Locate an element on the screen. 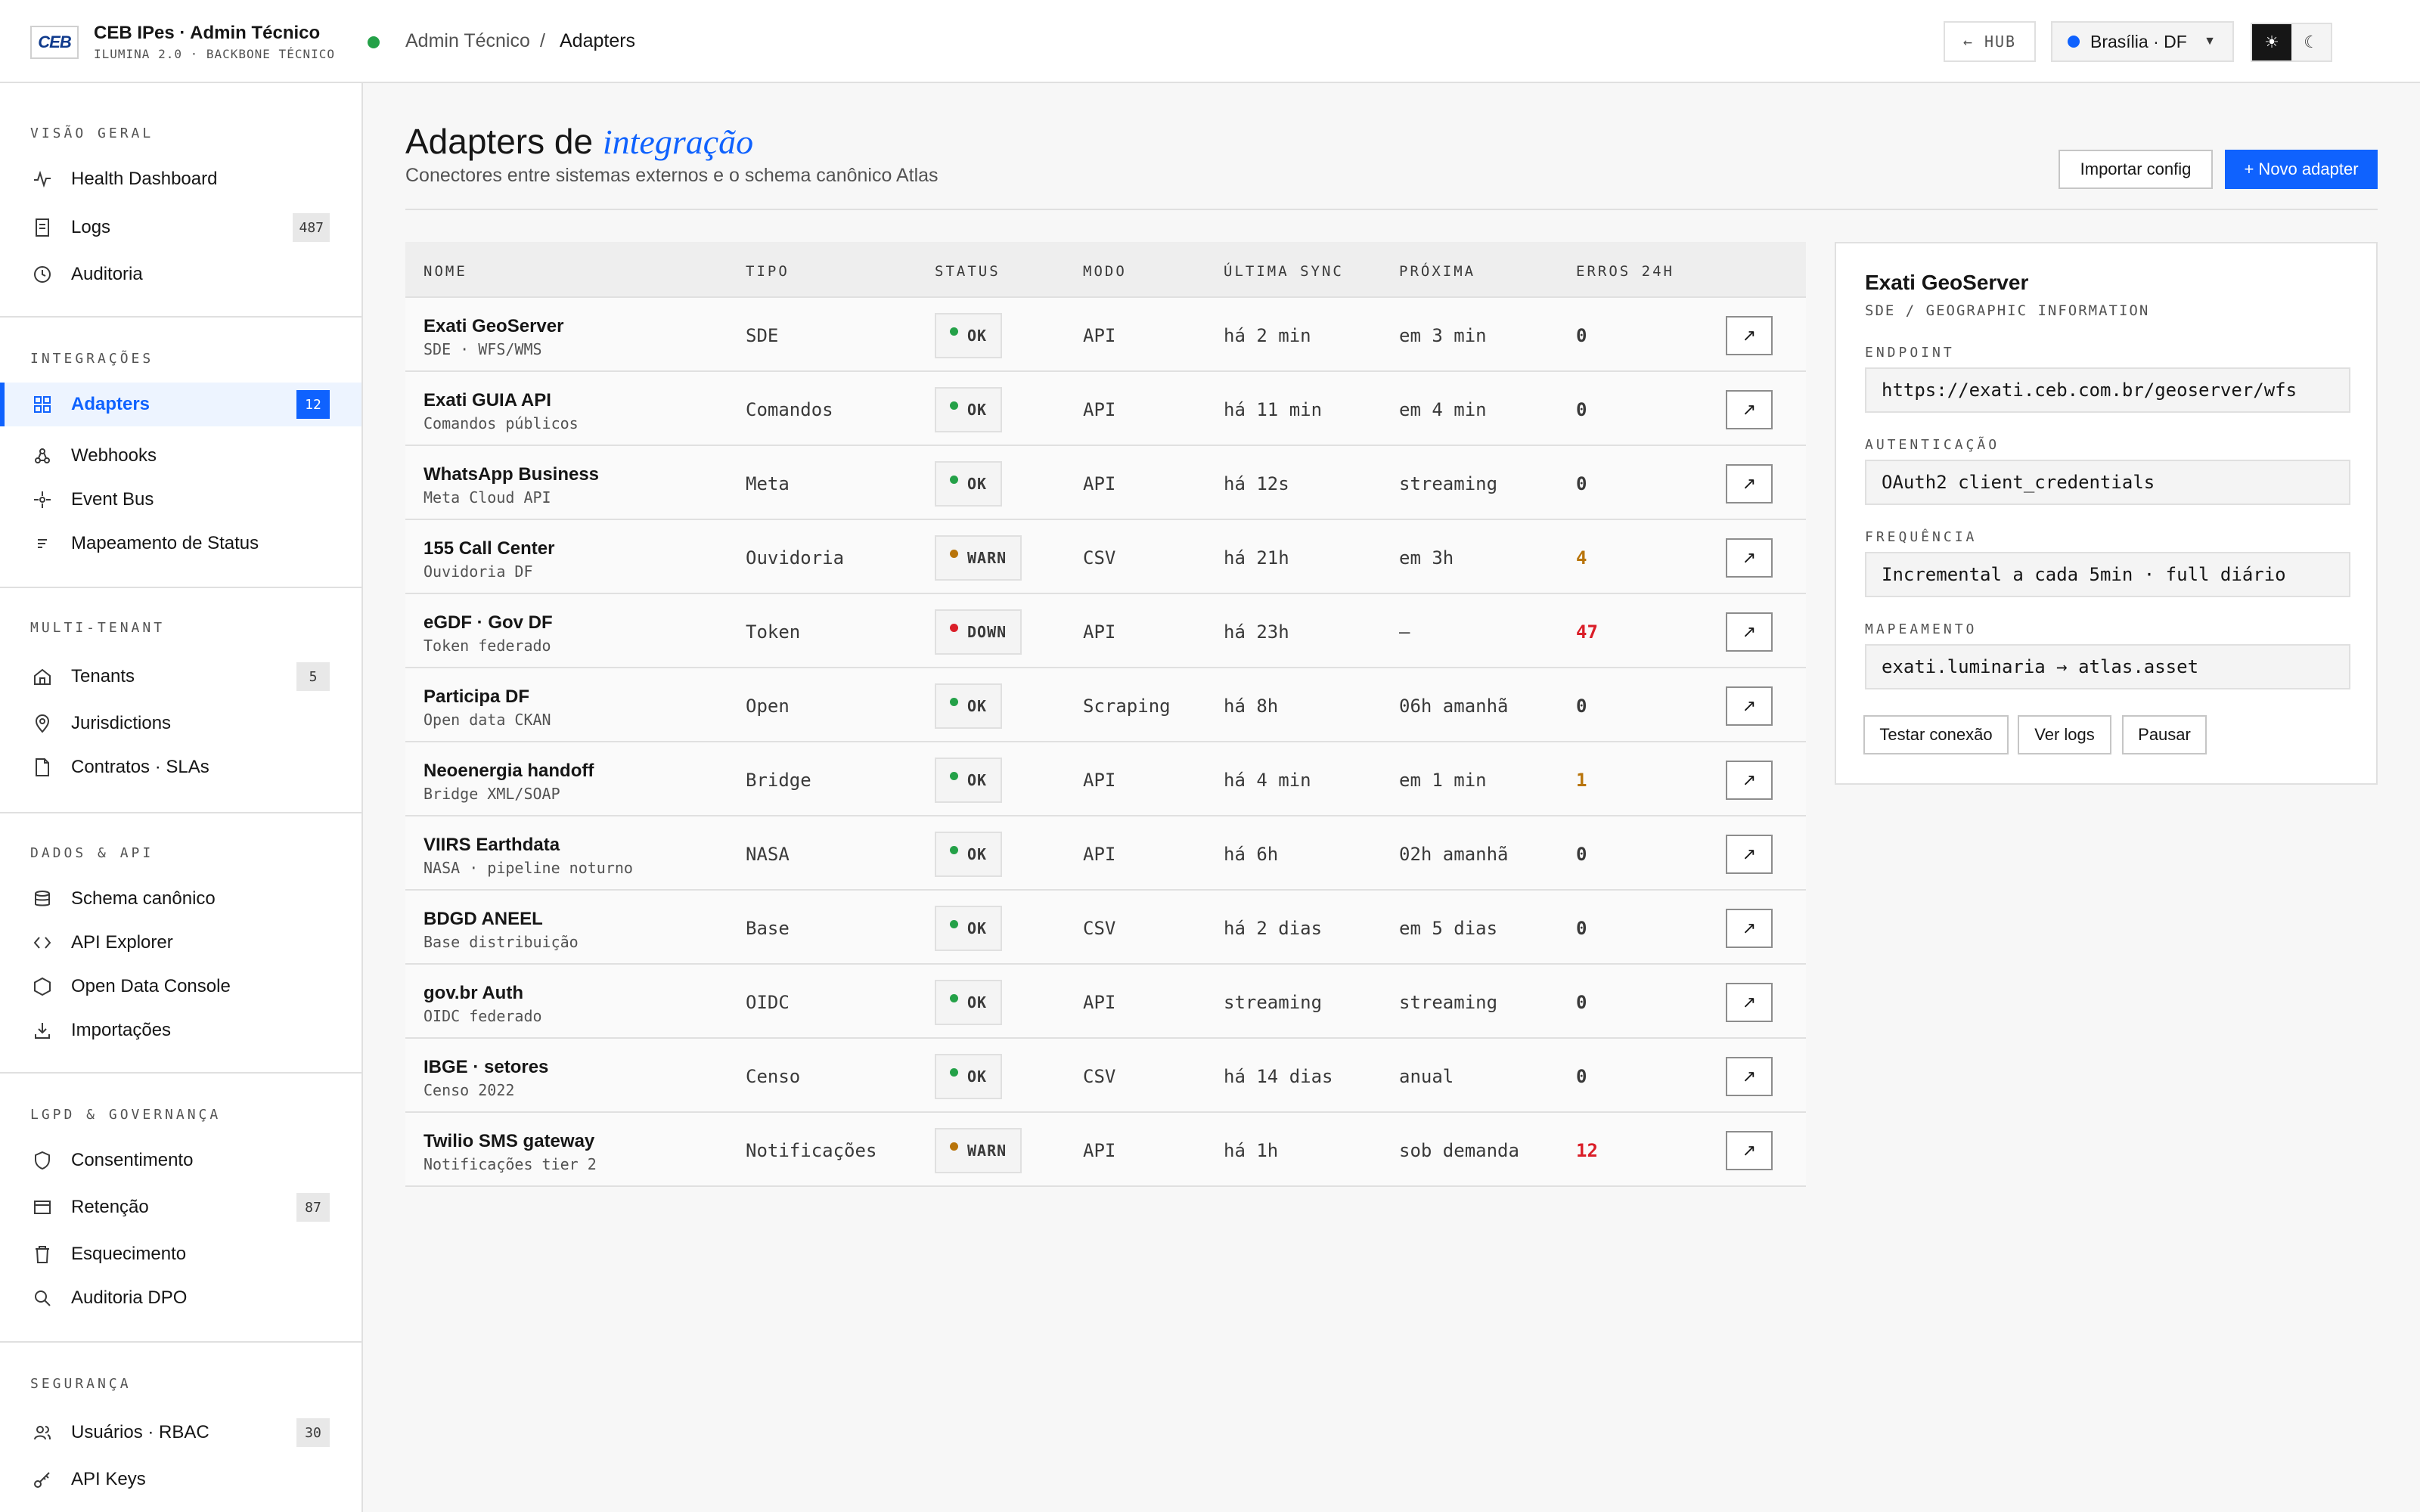  sidebar-item-mapeamento-status: Mapeamento de Status is located at coordinates (180, 543).